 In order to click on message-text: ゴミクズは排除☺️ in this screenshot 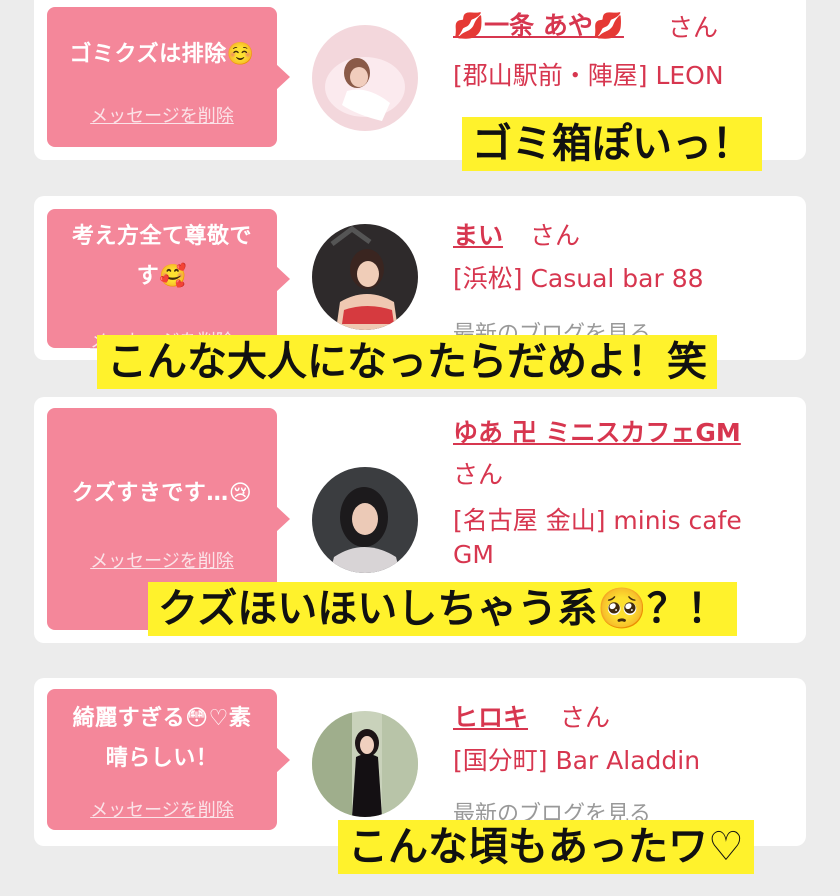, I will do `click(162, 54)`.